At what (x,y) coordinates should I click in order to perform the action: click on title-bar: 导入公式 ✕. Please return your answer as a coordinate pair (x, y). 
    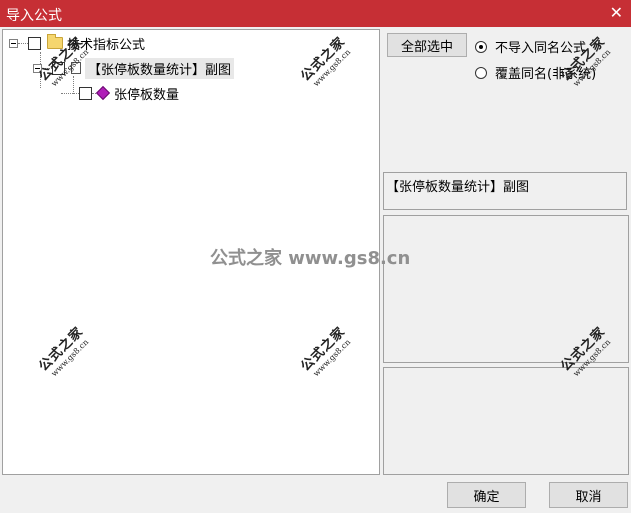
    Looking at the image, I should click on (315, 13).